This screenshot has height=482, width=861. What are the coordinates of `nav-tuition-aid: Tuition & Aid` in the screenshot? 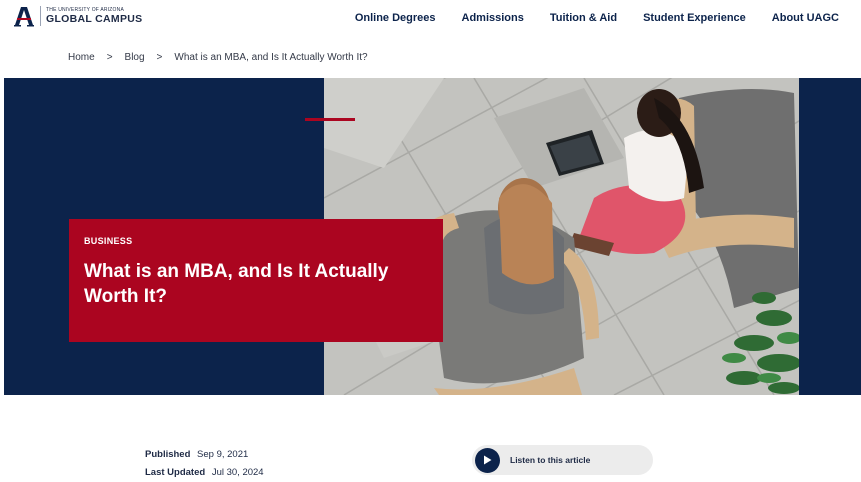 It's located at (583, 18).